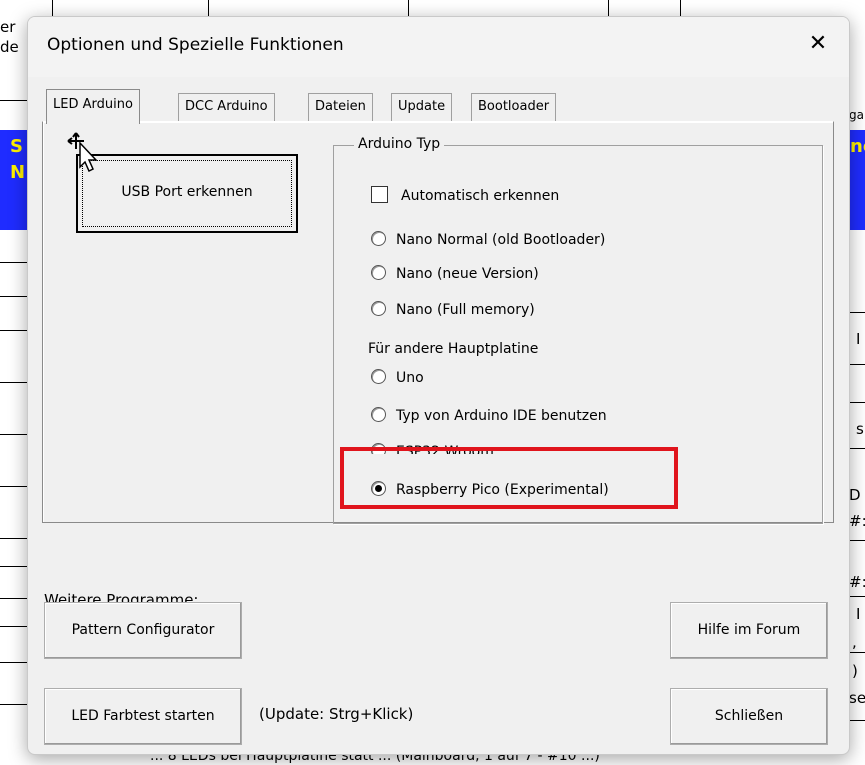  I want to click on pattern-configurator-button: Pattern Configurator, so click(143, 630).